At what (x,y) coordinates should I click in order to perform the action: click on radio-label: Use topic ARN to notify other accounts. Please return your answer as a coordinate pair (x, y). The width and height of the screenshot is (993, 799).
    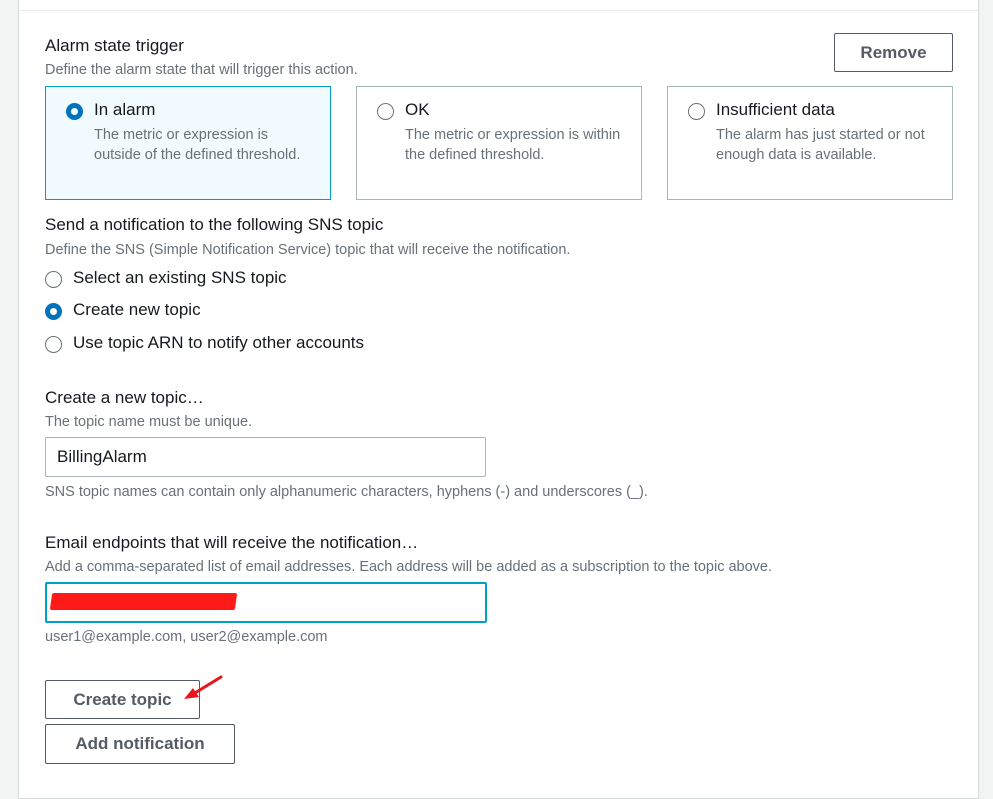
    Looking at the image, I should click on (219, 342).